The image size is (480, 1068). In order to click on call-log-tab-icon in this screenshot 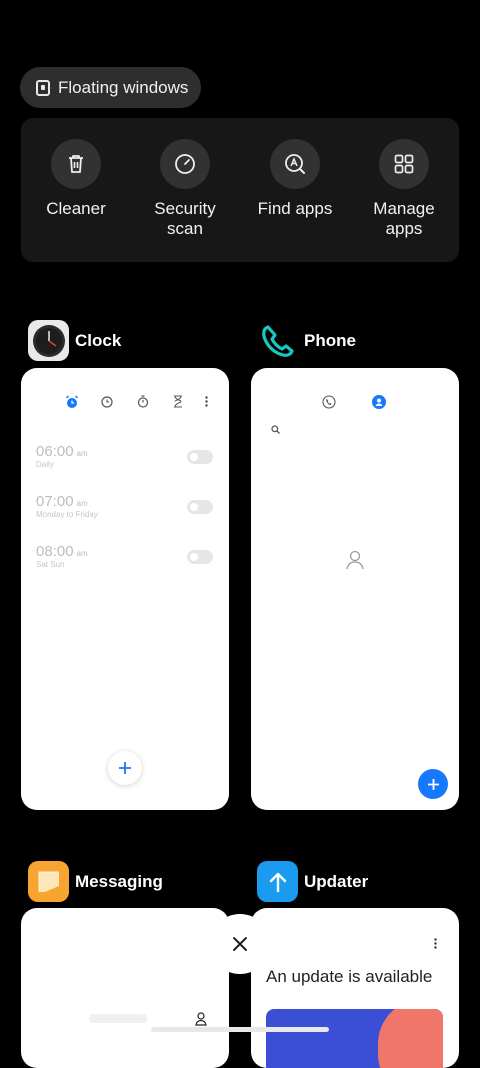, I will do `click(329, 402)`.